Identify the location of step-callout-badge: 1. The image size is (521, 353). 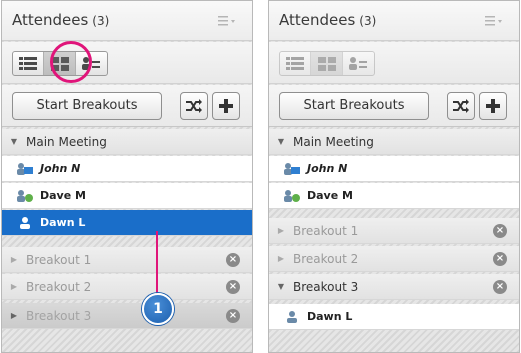
(158, 309).